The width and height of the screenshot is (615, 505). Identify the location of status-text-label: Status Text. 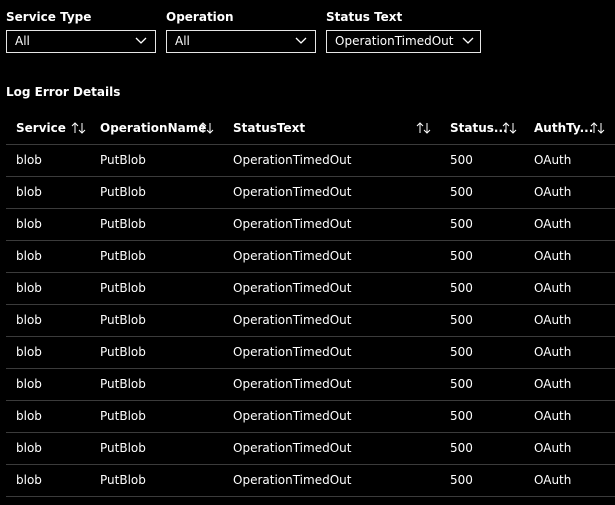
(364, 17).